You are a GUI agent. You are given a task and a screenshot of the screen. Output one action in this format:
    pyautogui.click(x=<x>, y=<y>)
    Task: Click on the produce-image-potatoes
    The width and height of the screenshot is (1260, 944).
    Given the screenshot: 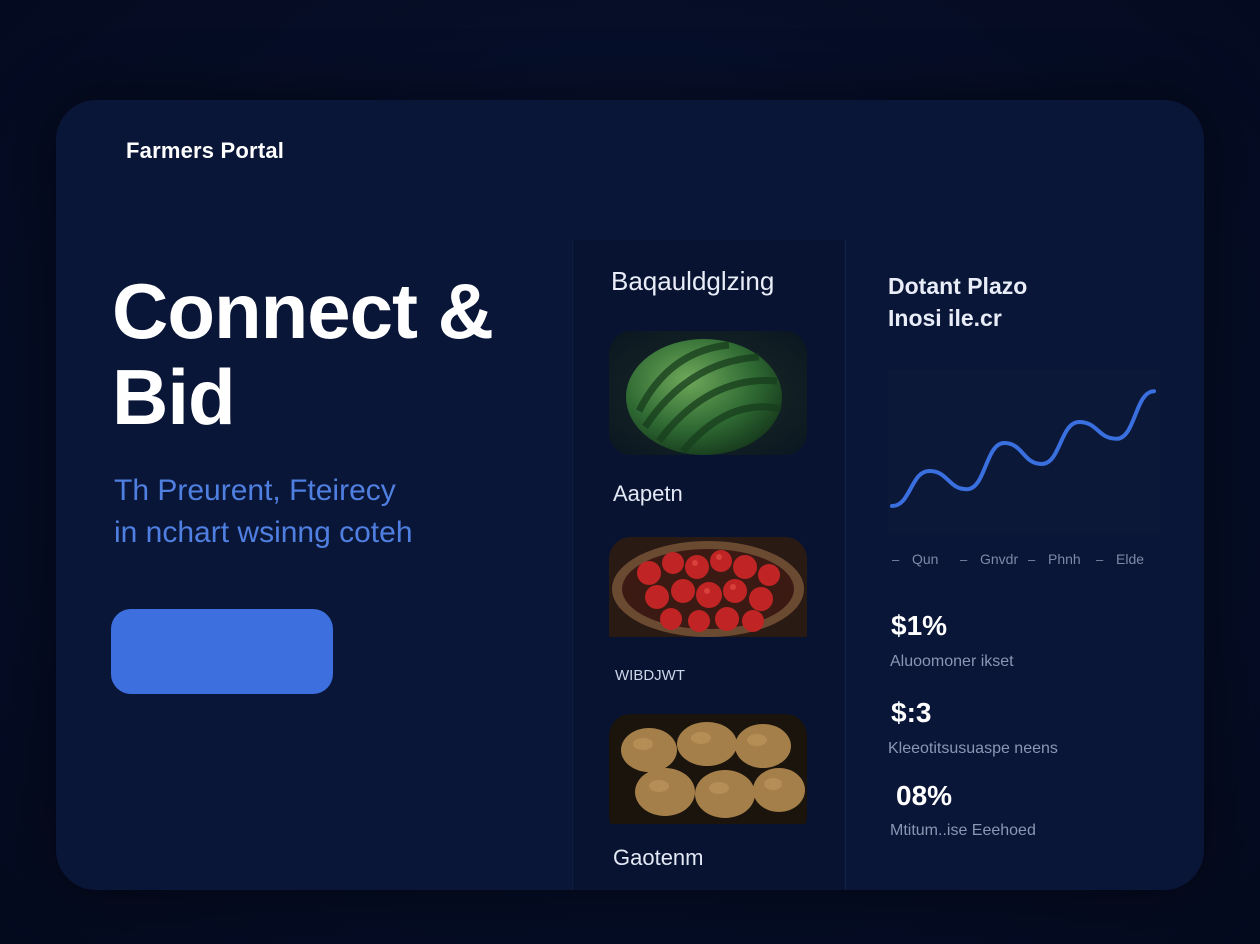 What is the action you would take?
    pyautogui.click(x=708, y=776)
    